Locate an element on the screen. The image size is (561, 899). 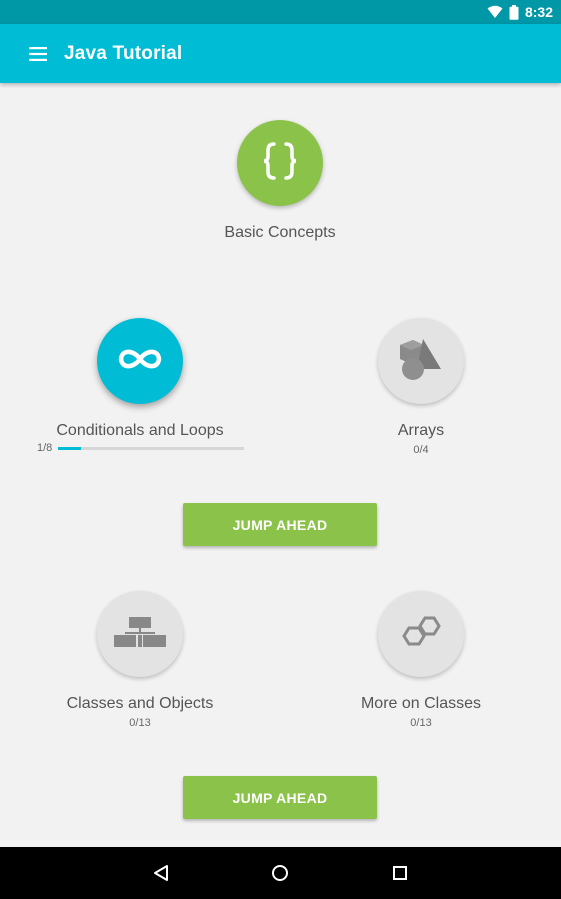
hamburger-menu-icon is located at coordinates (38, 54).